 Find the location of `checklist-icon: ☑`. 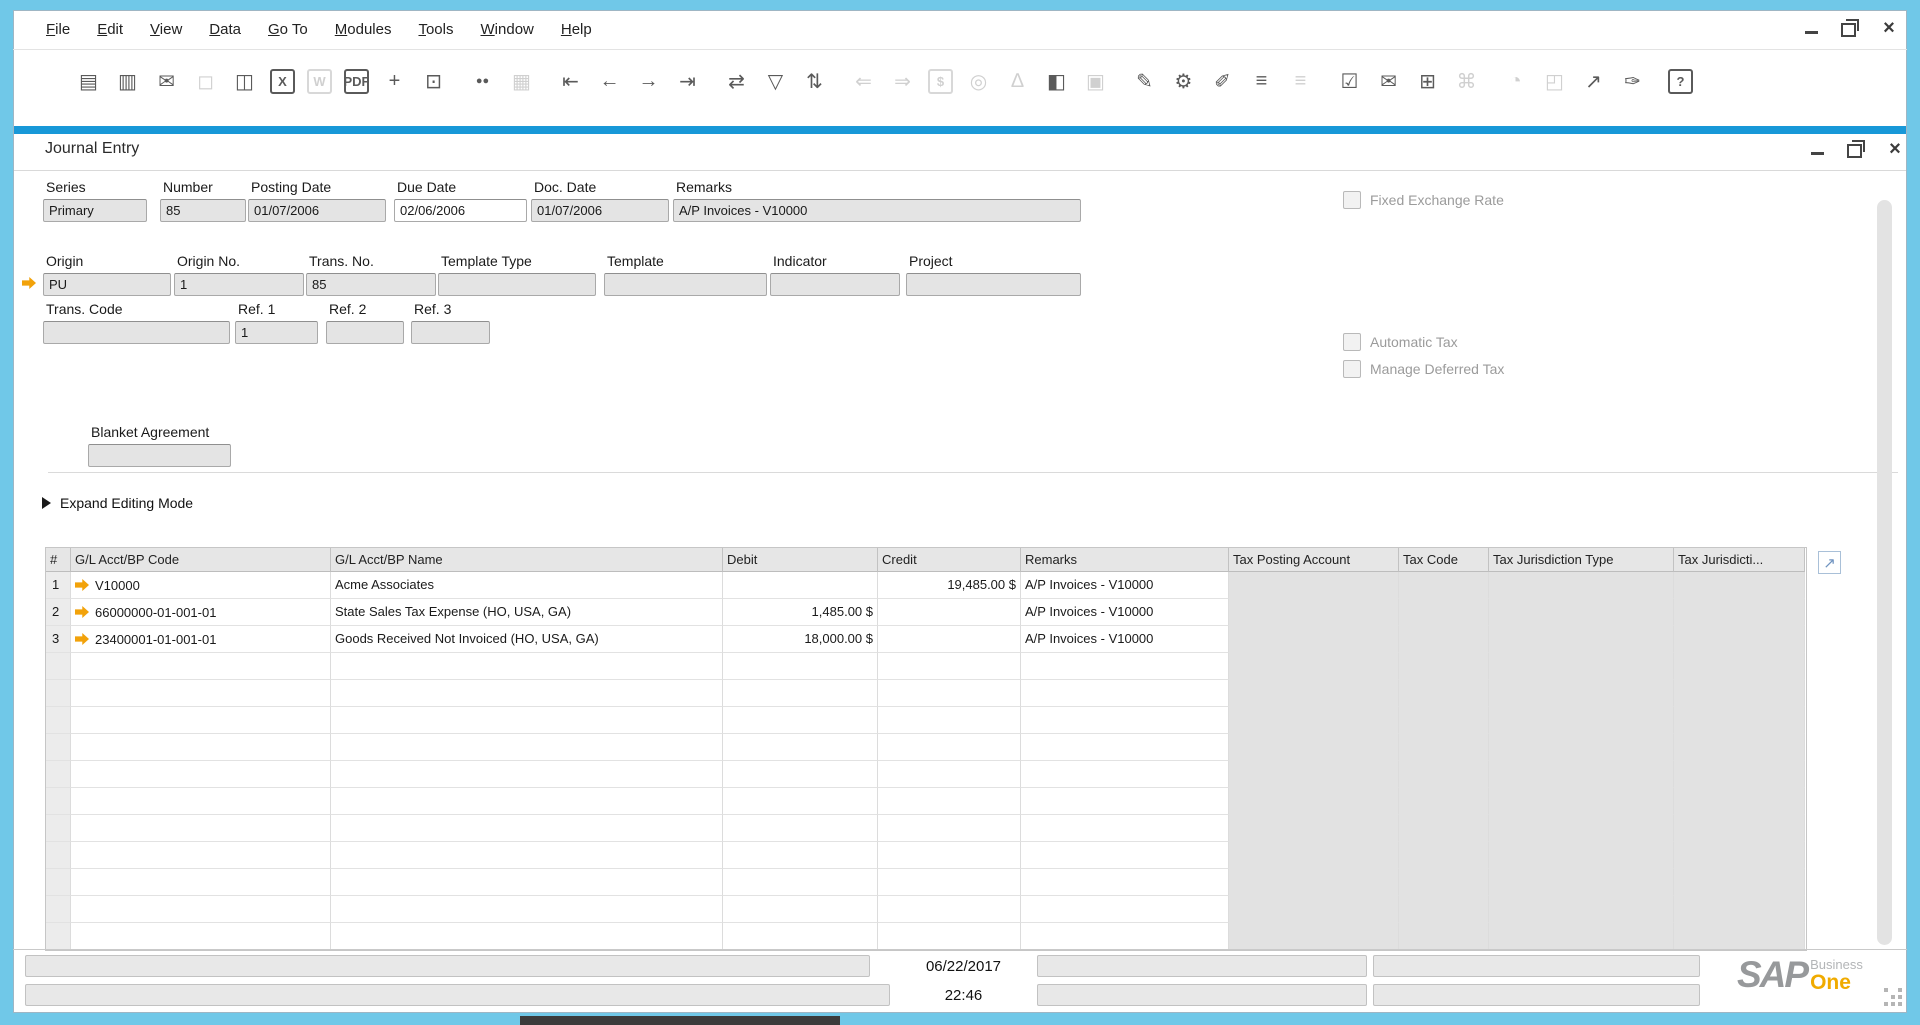

checklist-icon: ☑ is located at coordinates (1349, 81).